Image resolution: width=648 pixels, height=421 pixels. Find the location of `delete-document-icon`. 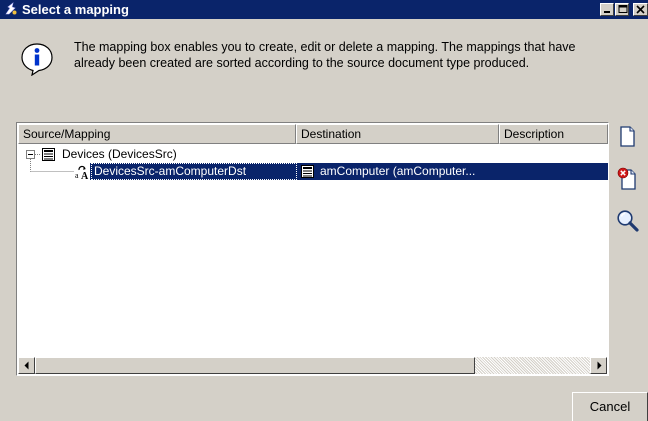

delete-document-icon is located at coordinates (626, 178).